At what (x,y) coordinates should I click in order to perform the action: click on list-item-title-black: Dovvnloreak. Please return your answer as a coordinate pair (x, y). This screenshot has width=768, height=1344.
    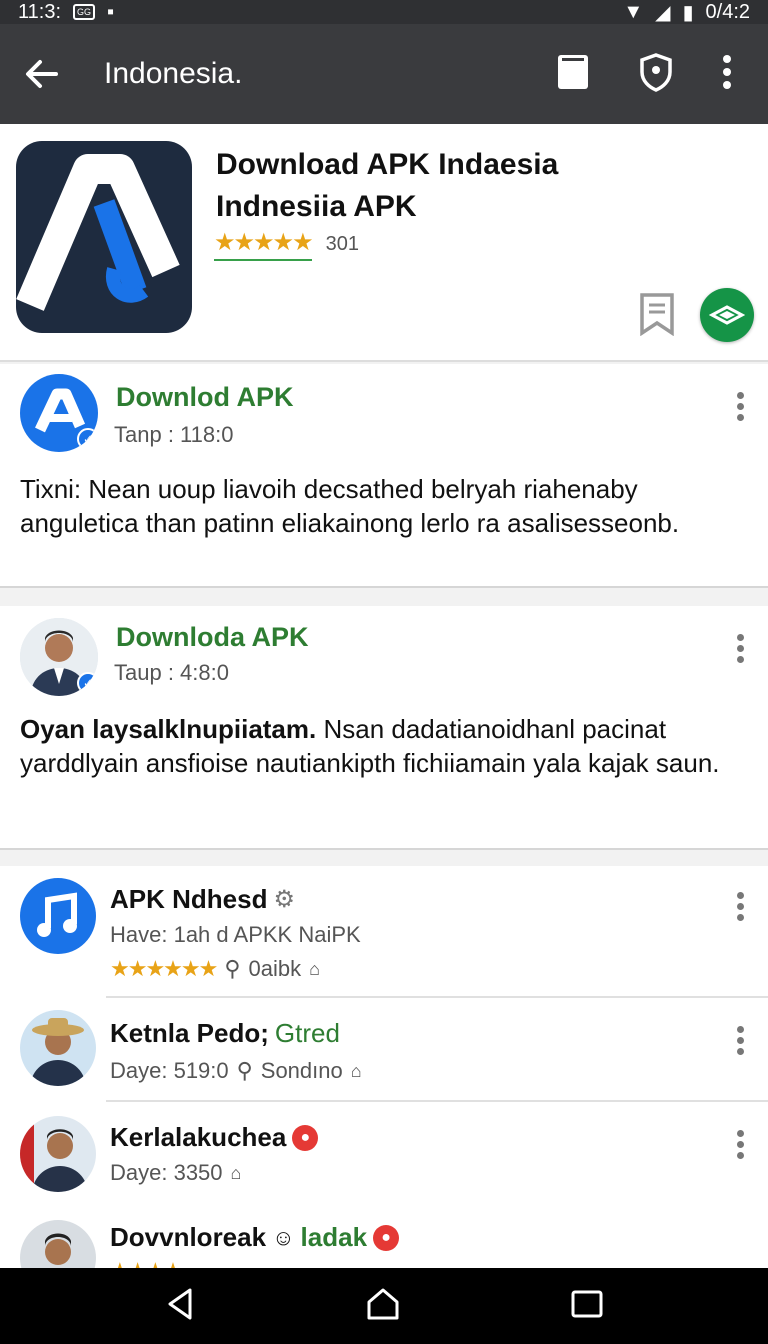
    Looking at the image, I should click on (188, 1237).